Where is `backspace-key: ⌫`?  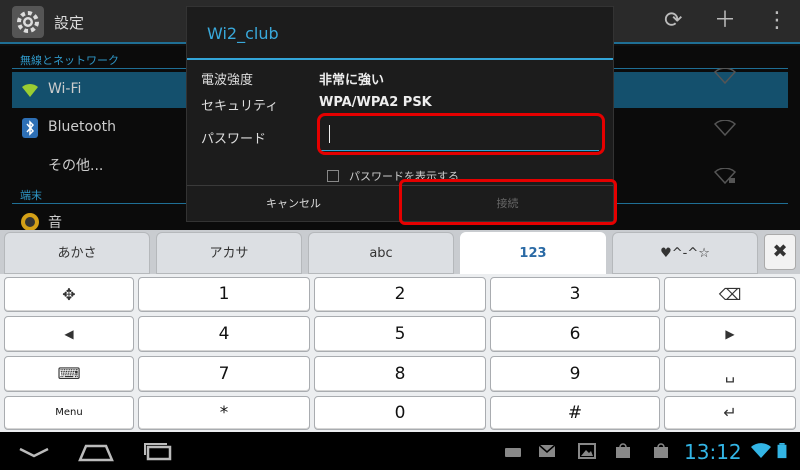
backspace-key: ⌫ is located at coordinates (730, 294).